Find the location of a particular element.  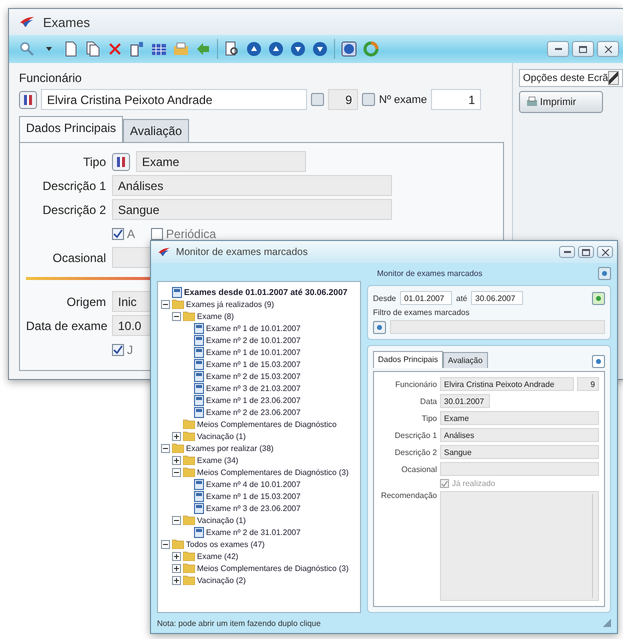

employee-label: Funcionário is located at coordinates (51, 78).